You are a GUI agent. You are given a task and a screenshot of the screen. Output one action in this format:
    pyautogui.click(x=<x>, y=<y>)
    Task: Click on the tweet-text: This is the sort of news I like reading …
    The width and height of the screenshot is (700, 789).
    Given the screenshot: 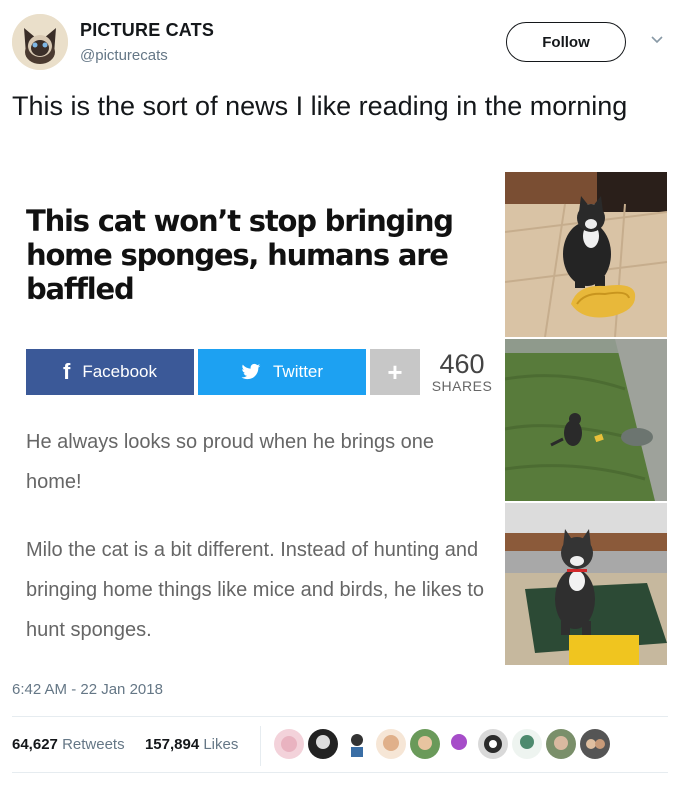 What is the action you would take?
    pyautogui.click(x=320, y=106)
    